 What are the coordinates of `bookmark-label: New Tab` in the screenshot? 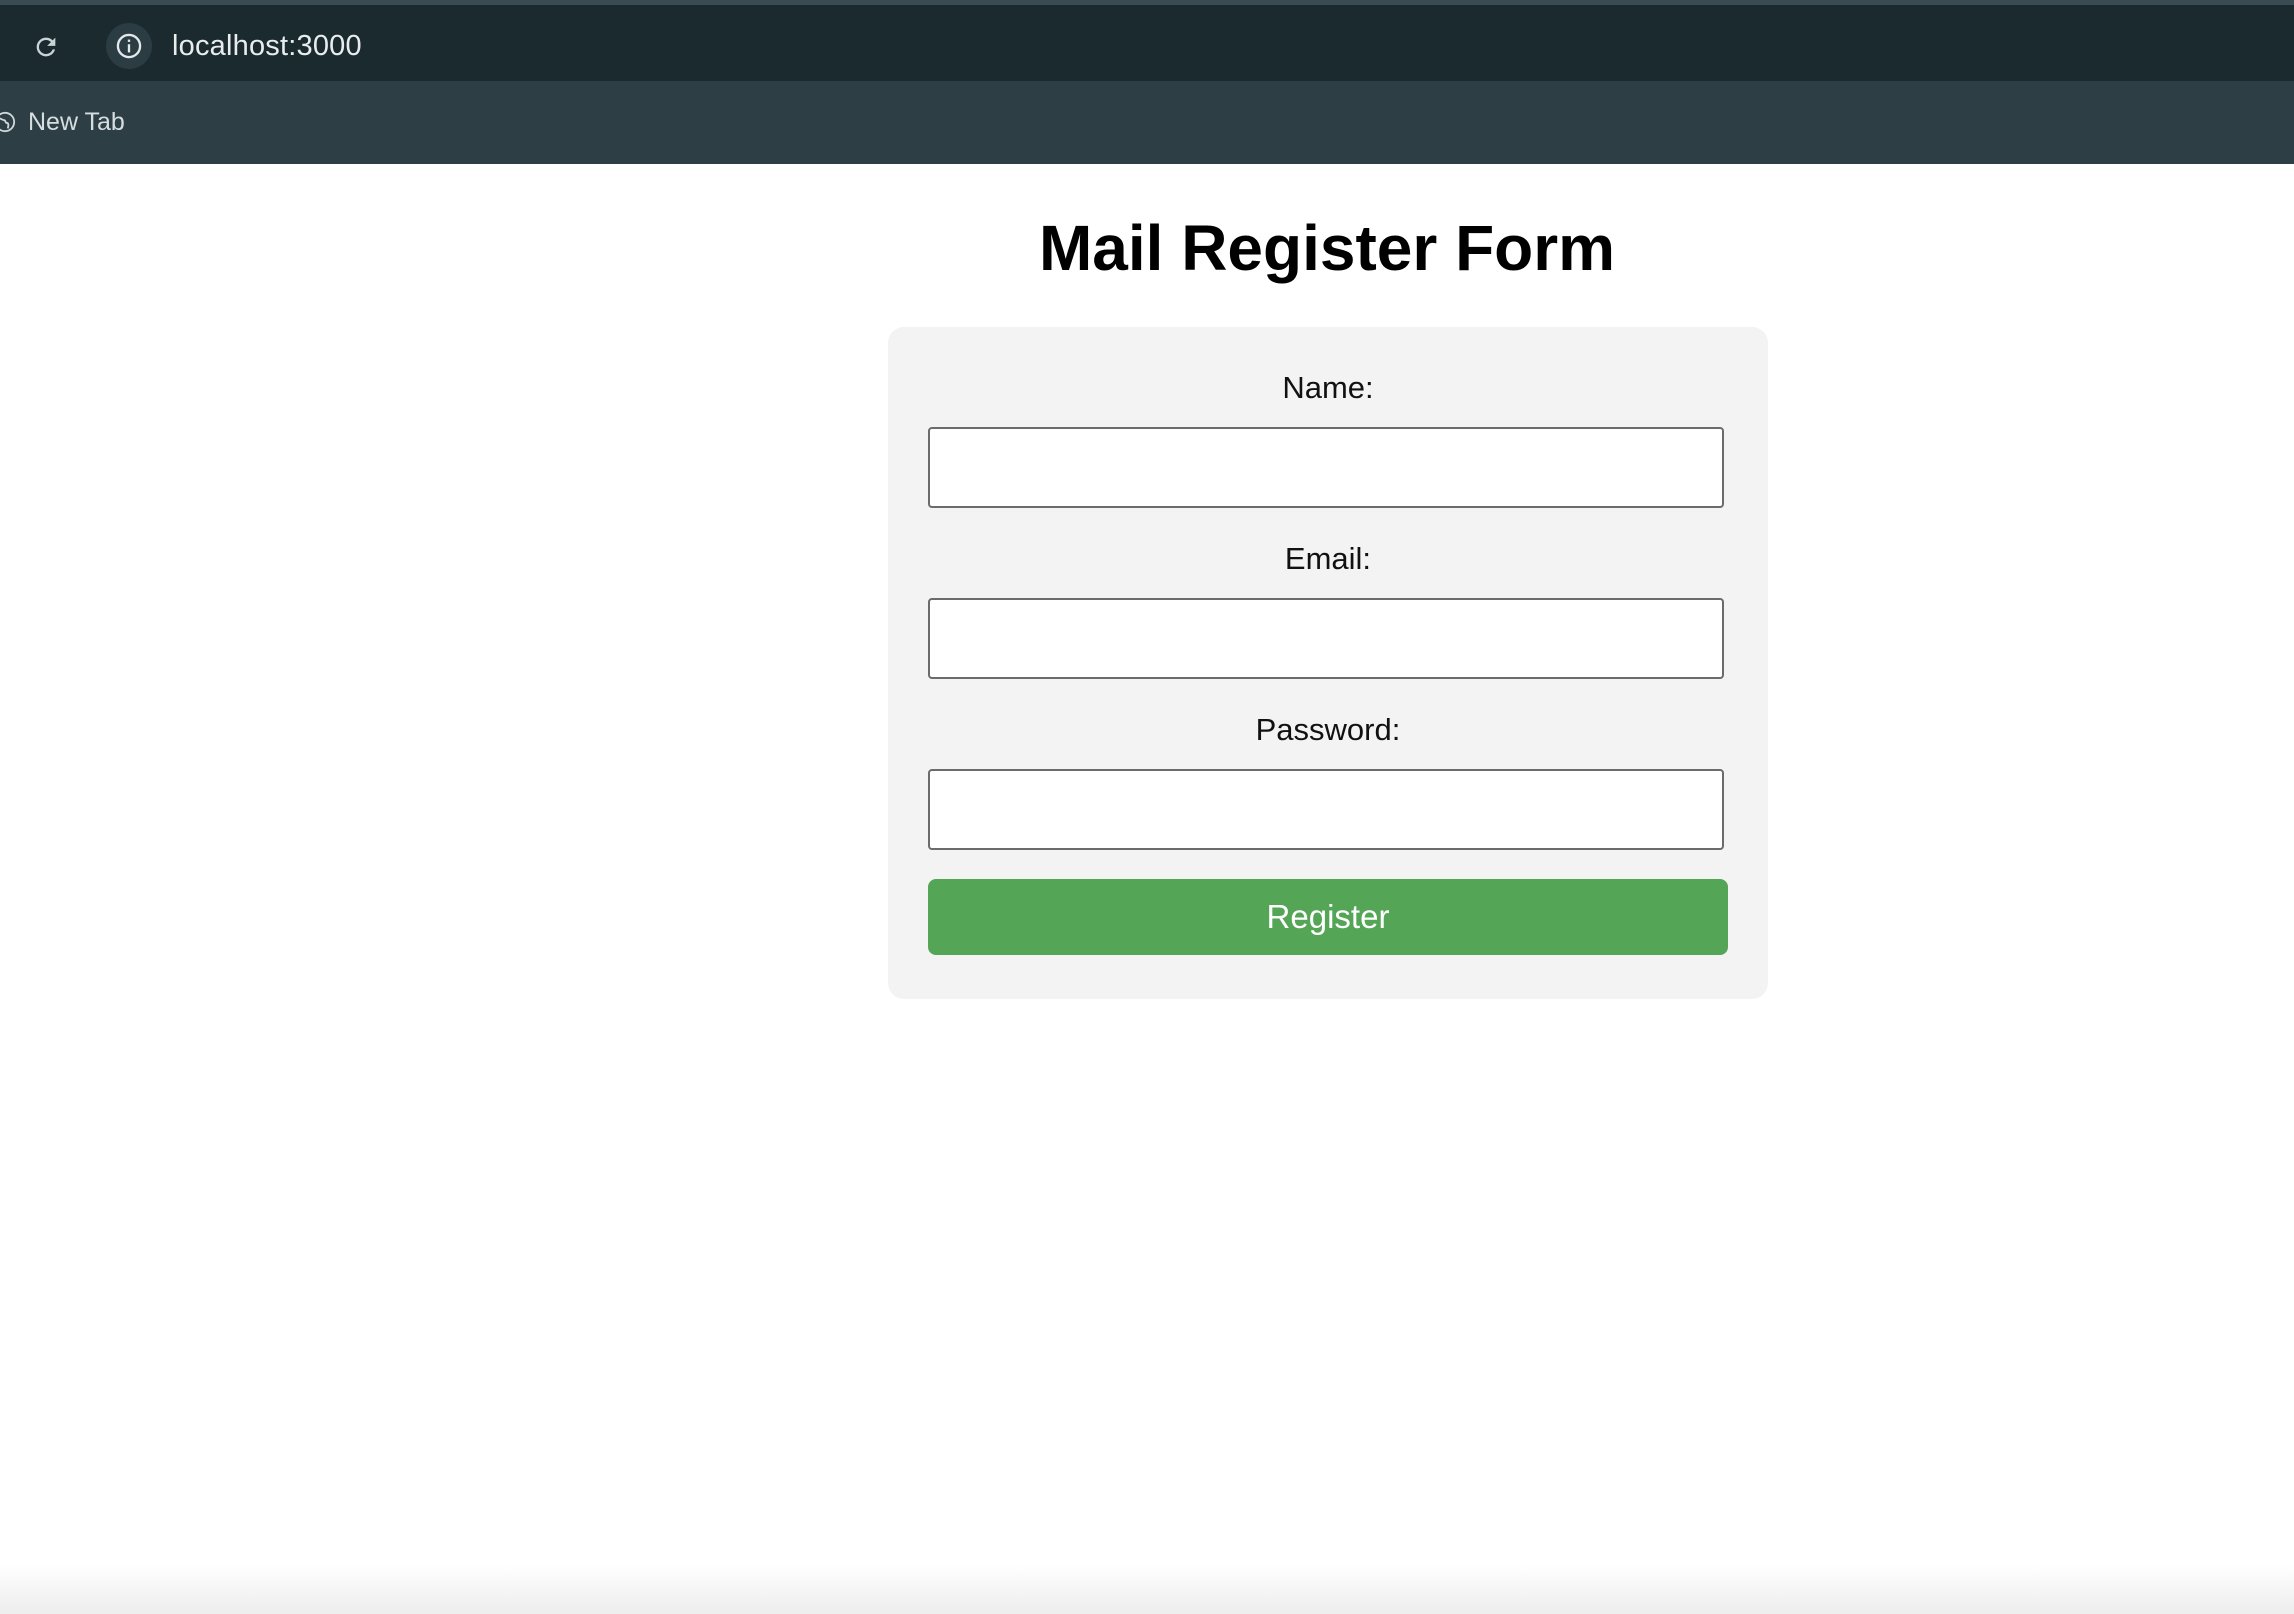 It's located at (76, 121).